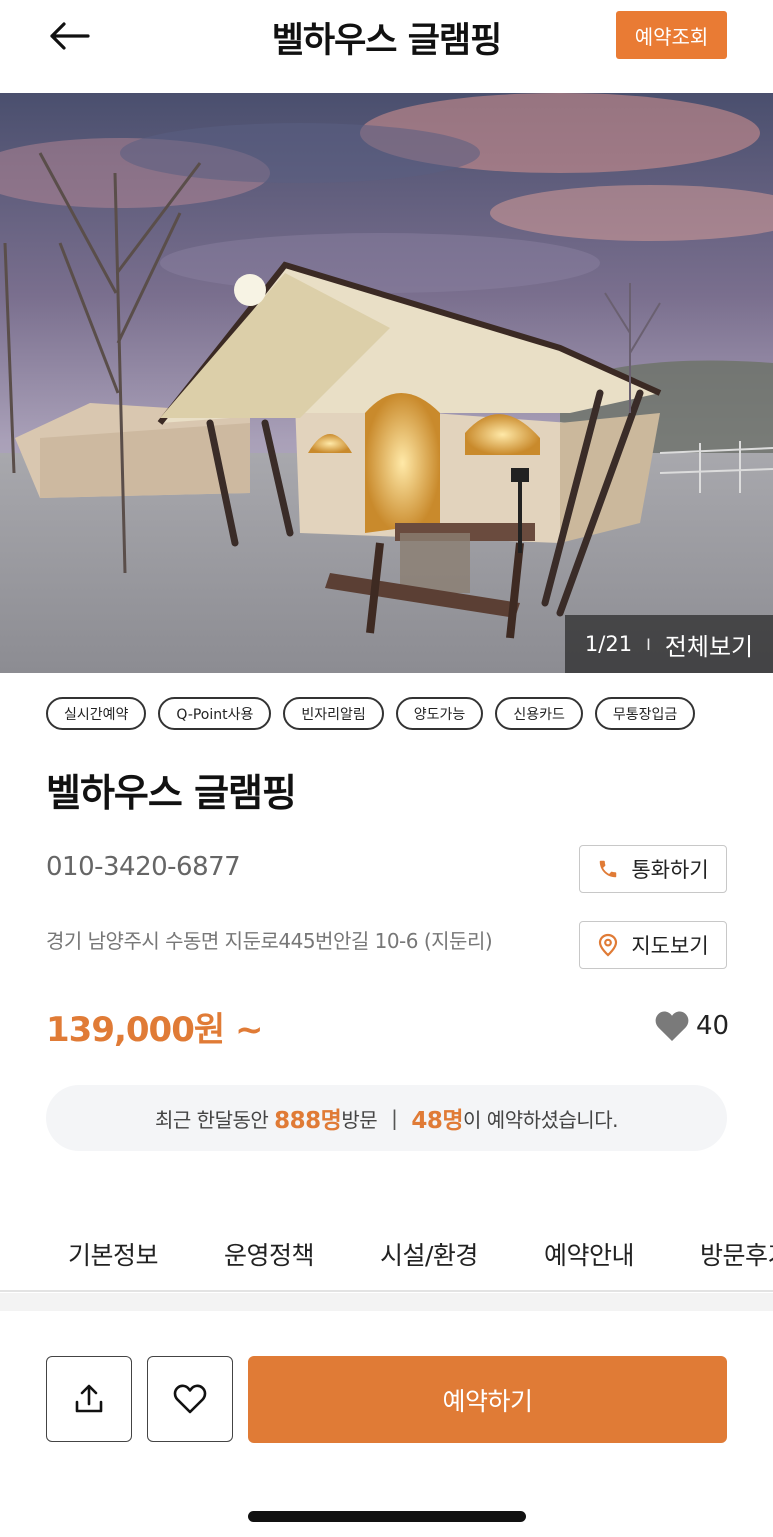 The width and height of the screenshot is (773, 1537). I want to click on visitor-count: 888명, so click(308, 1121).